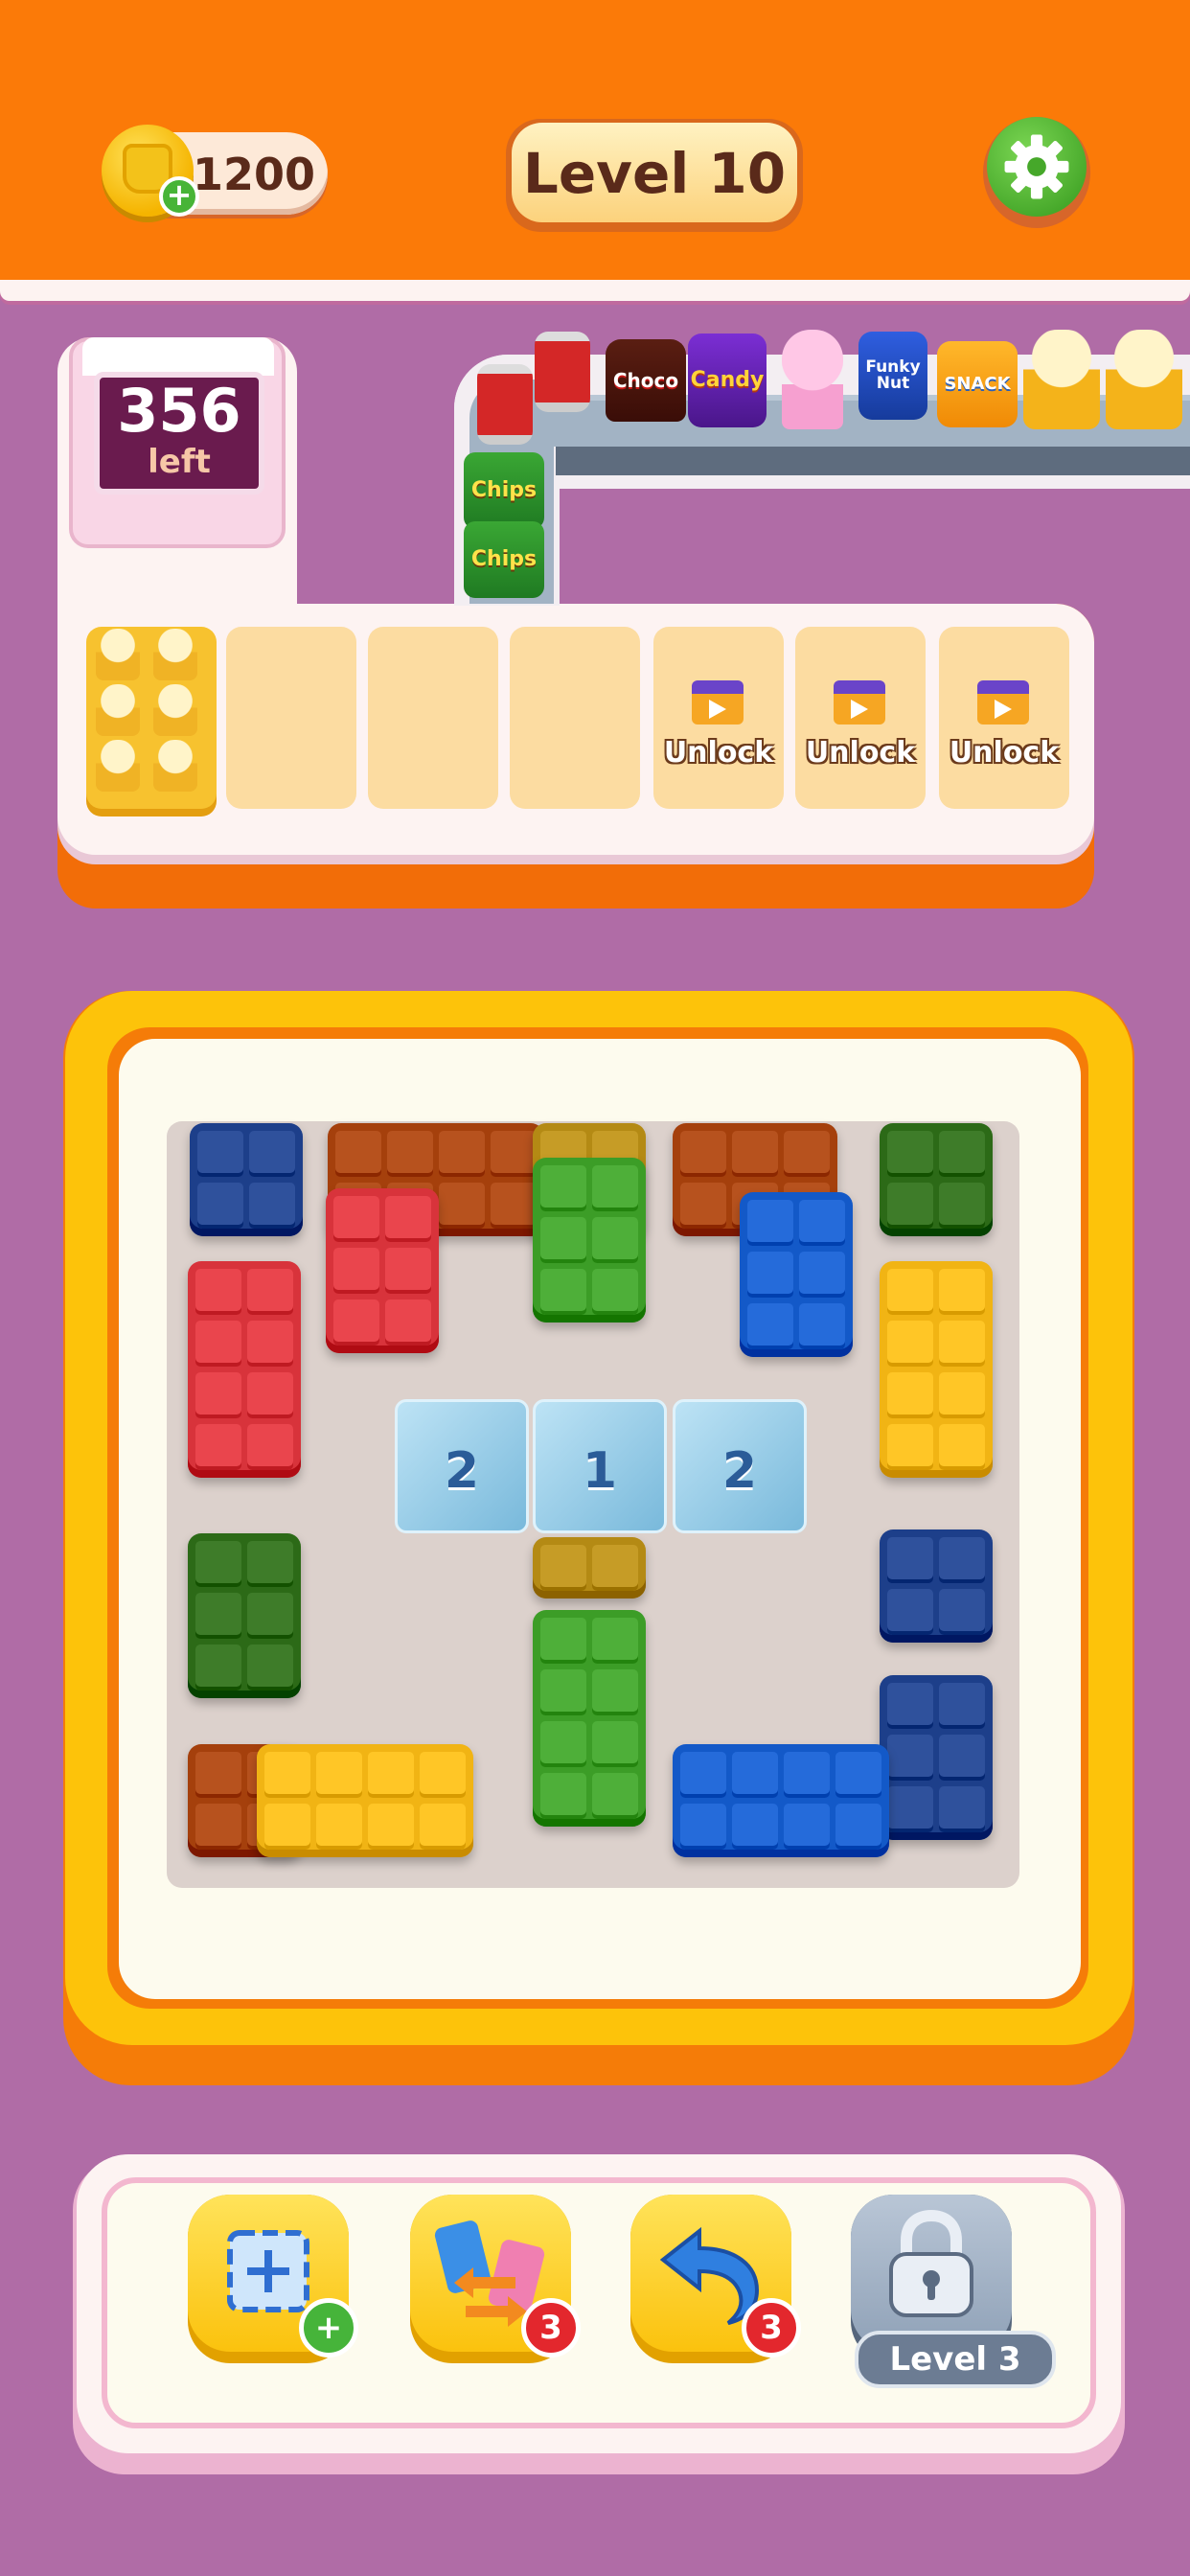  Describe the element at coordinates (718, 753) in the screenshot. I see `unlock-label: Unlock` at that location.